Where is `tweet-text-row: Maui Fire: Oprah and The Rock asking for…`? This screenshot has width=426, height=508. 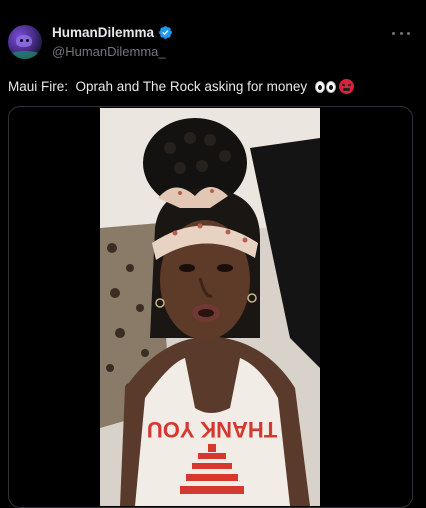
tweet-text-row: Maui Fire: Oprah and The Rock asking for… is located at coordinates (181, 86).